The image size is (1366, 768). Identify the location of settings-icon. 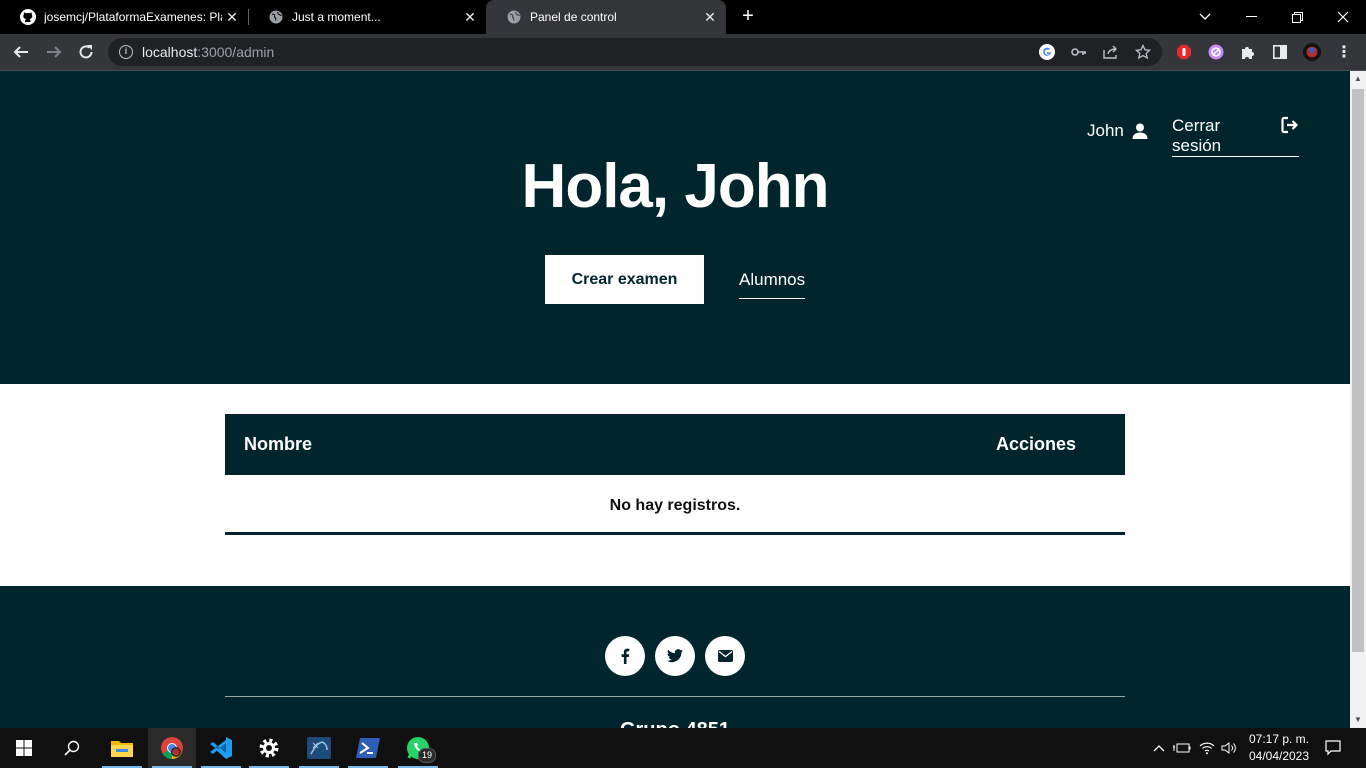
(269, 748).